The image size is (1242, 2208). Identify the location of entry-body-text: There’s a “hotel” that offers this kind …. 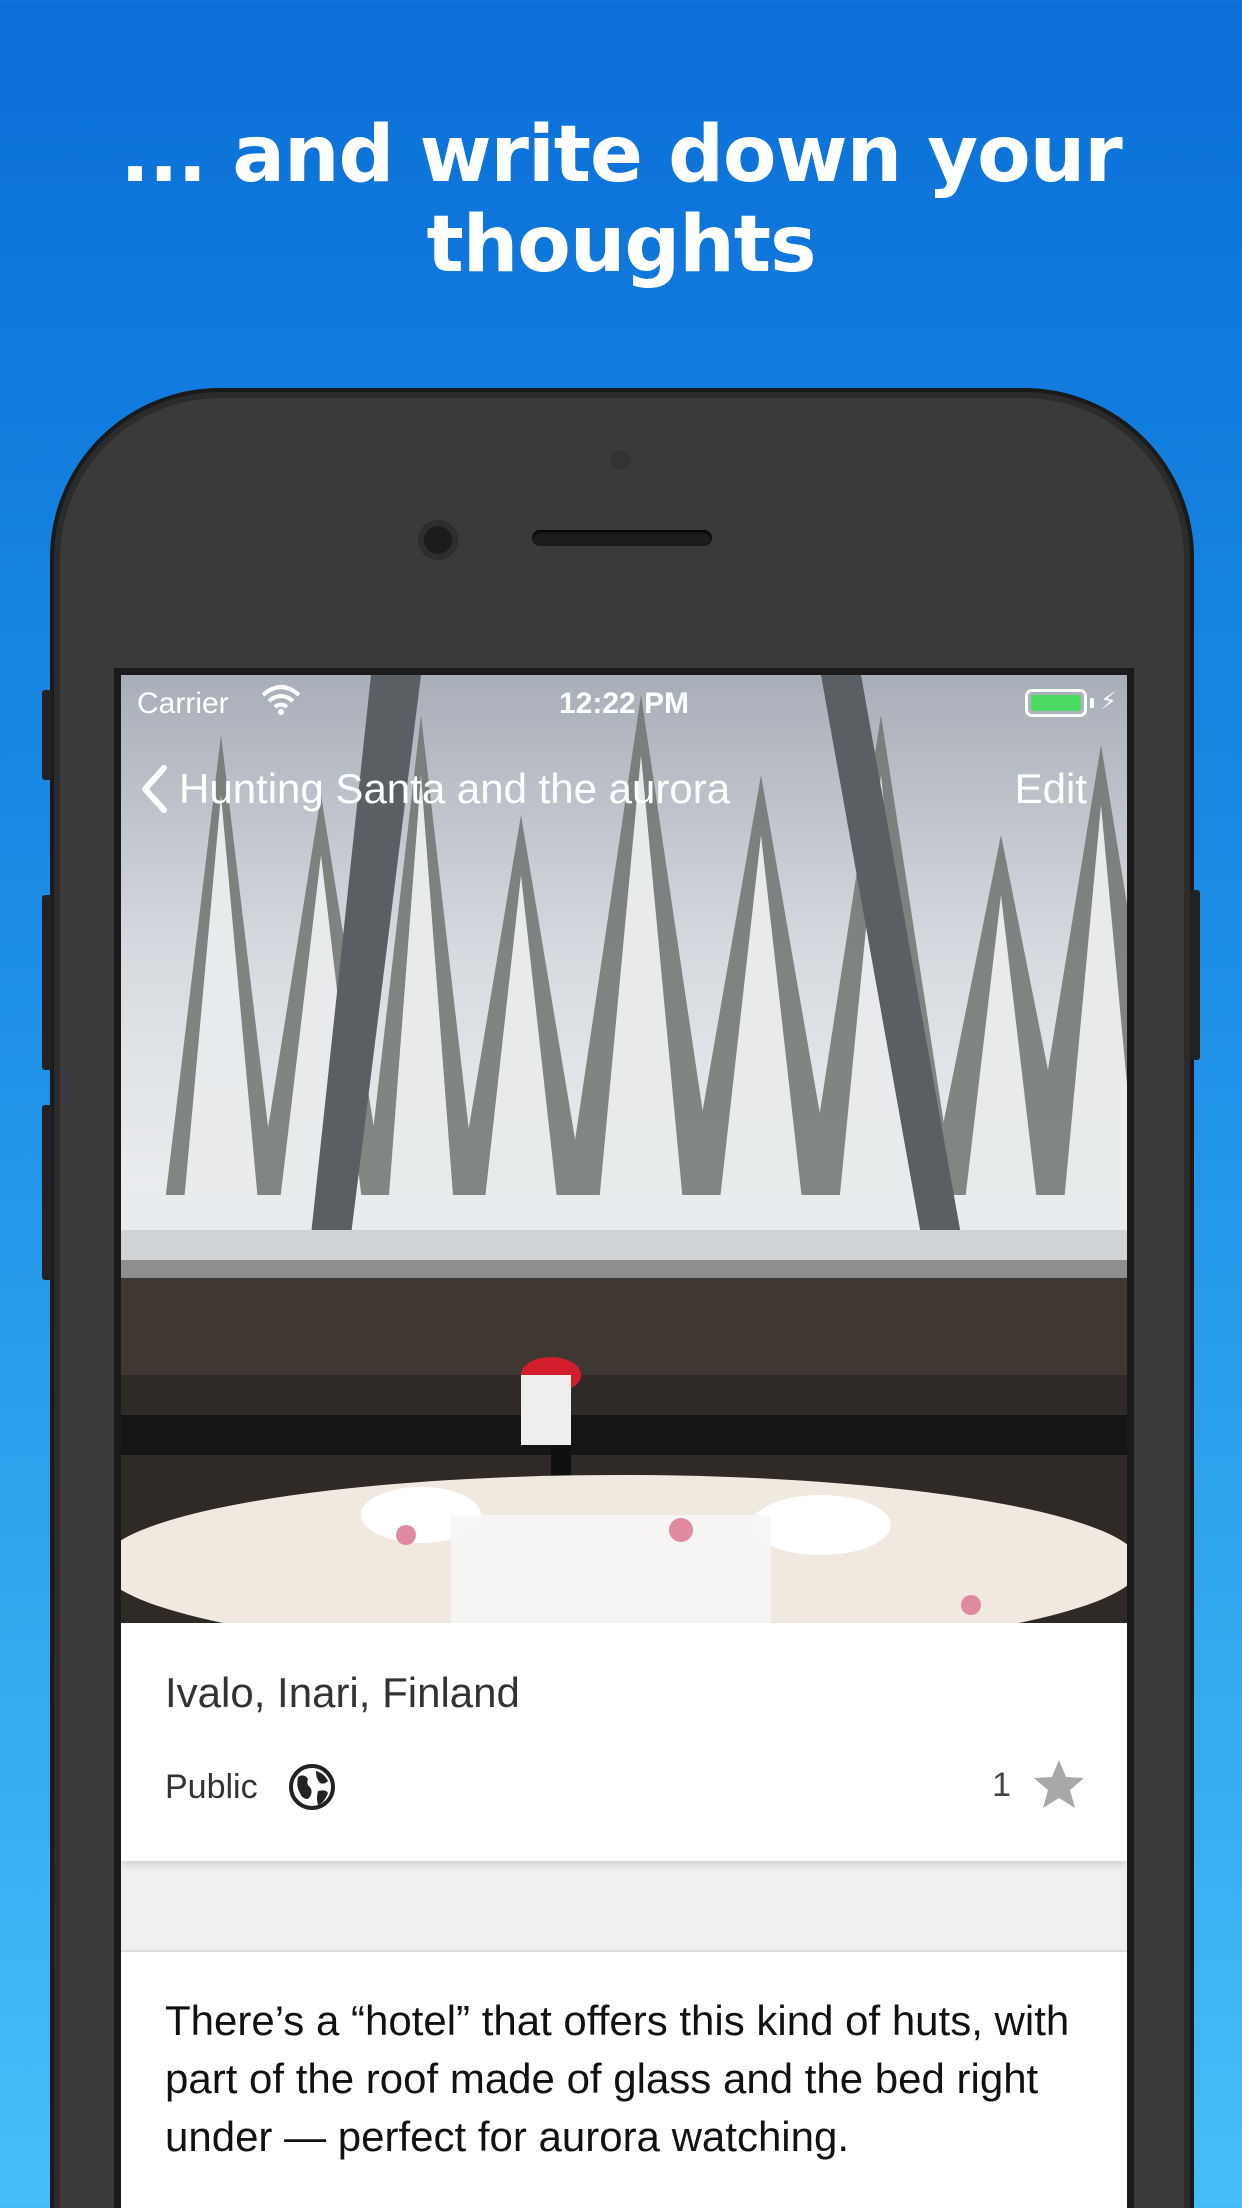
(630, 2079).